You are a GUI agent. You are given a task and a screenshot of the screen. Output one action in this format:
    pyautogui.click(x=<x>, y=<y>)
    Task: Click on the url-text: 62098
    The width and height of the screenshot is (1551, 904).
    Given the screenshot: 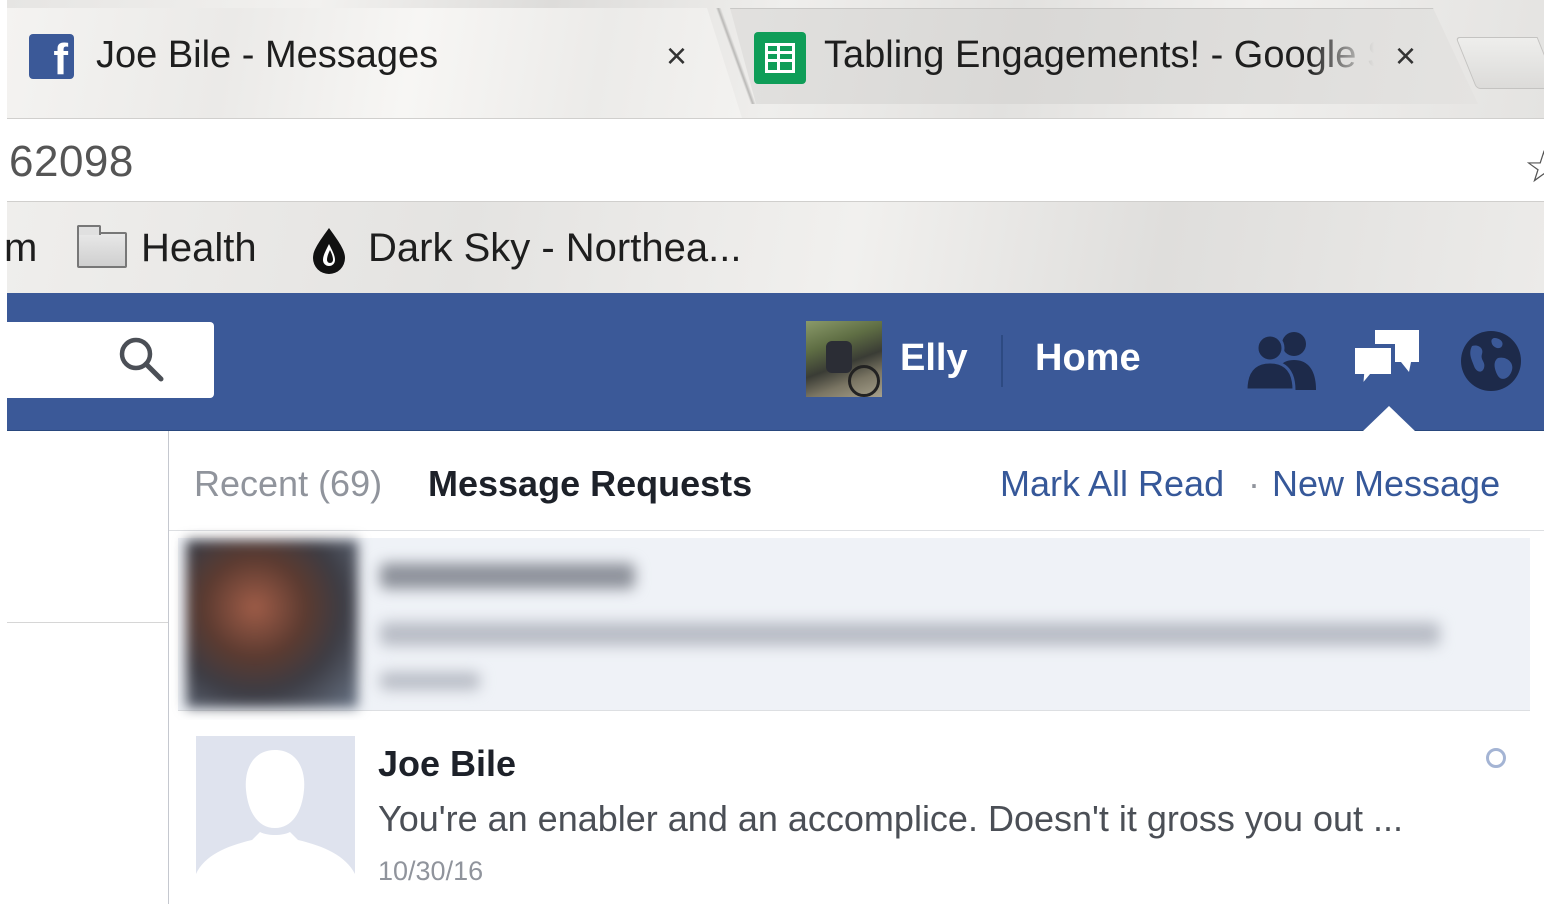 What is the action you would take?
    pyautogui.click(x=71, y=162)
    